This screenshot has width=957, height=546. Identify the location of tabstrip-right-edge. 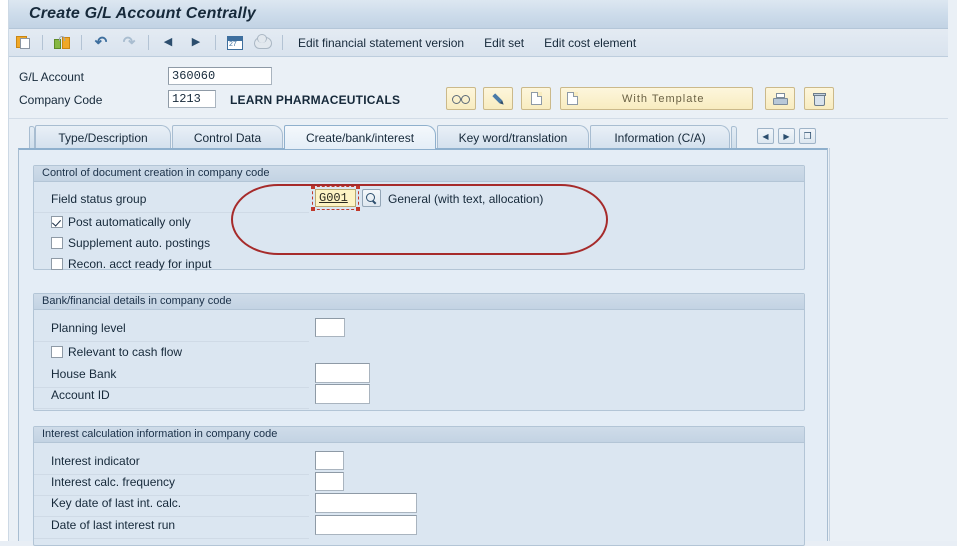
(734, 137).